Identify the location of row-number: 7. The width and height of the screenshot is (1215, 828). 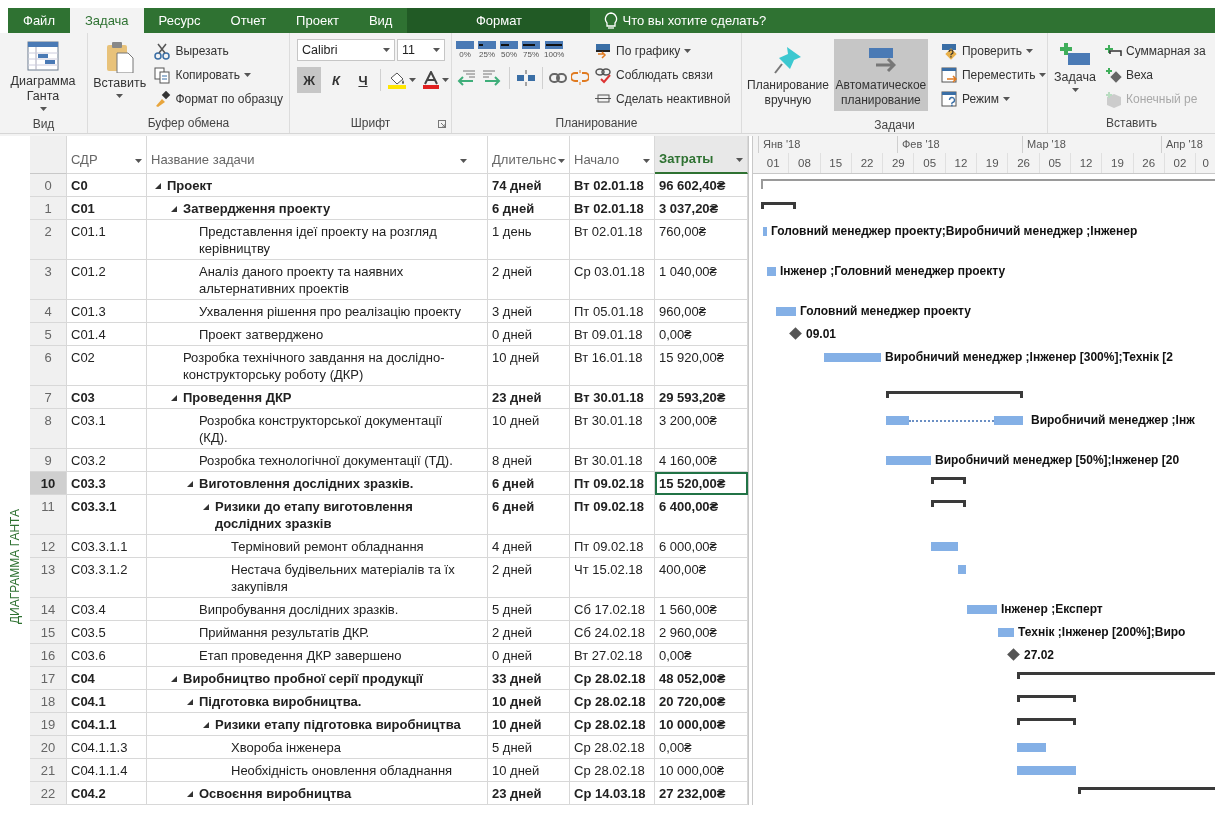
(48, 397).